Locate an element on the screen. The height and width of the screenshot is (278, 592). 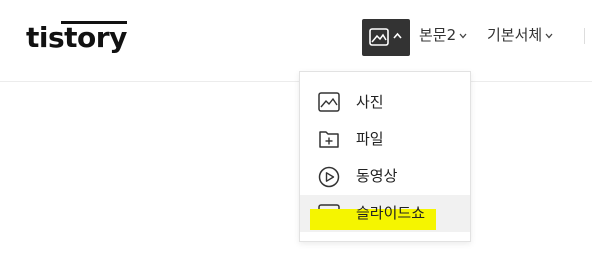
menu-item-label: 사진 is located at coordinates (370, 102).